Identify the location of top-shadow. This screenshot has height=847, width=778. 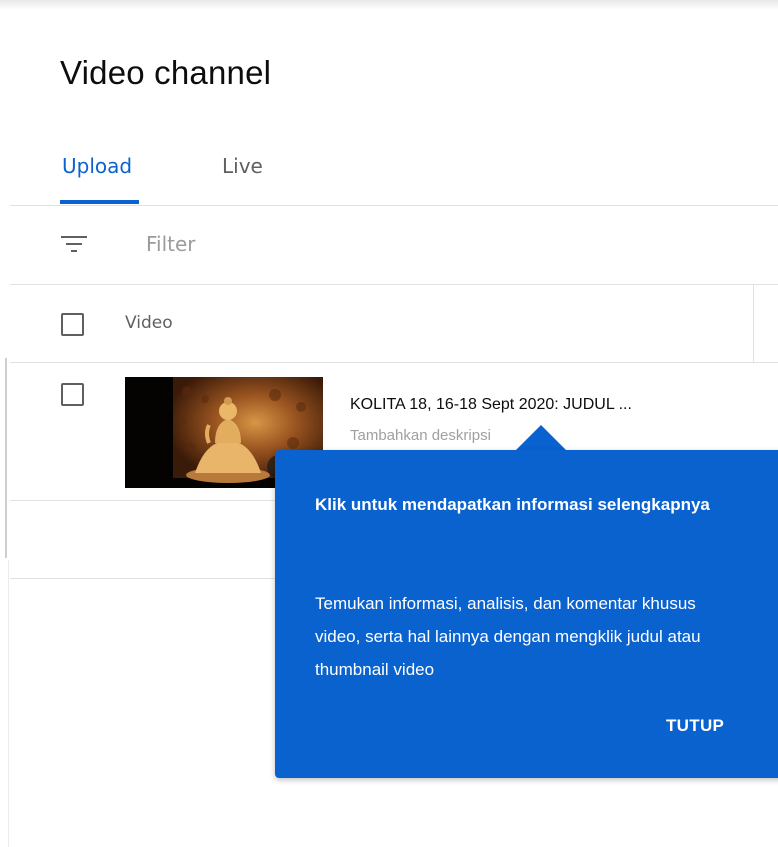
(389, 5).